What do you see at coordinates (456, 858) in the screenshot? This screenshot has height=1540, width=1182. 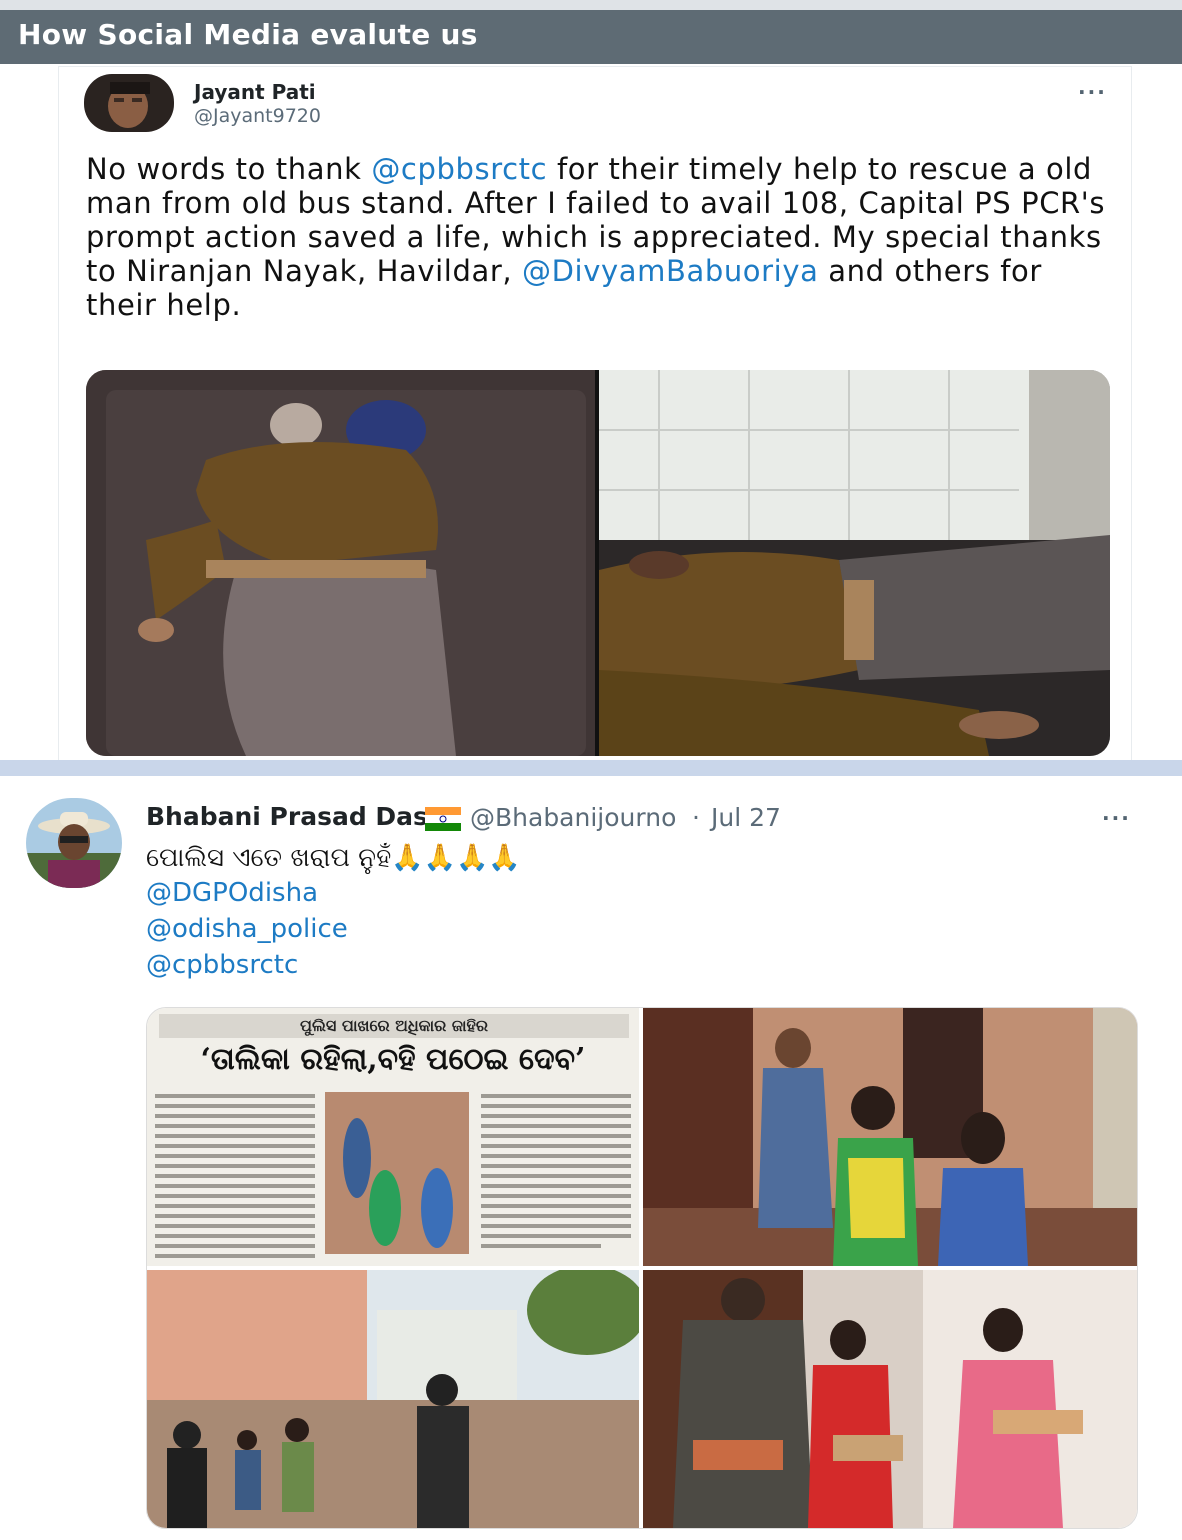 I see `pray-emoji-icon: 🙏🙏🙏🙏` at bounding box center [456, 858].